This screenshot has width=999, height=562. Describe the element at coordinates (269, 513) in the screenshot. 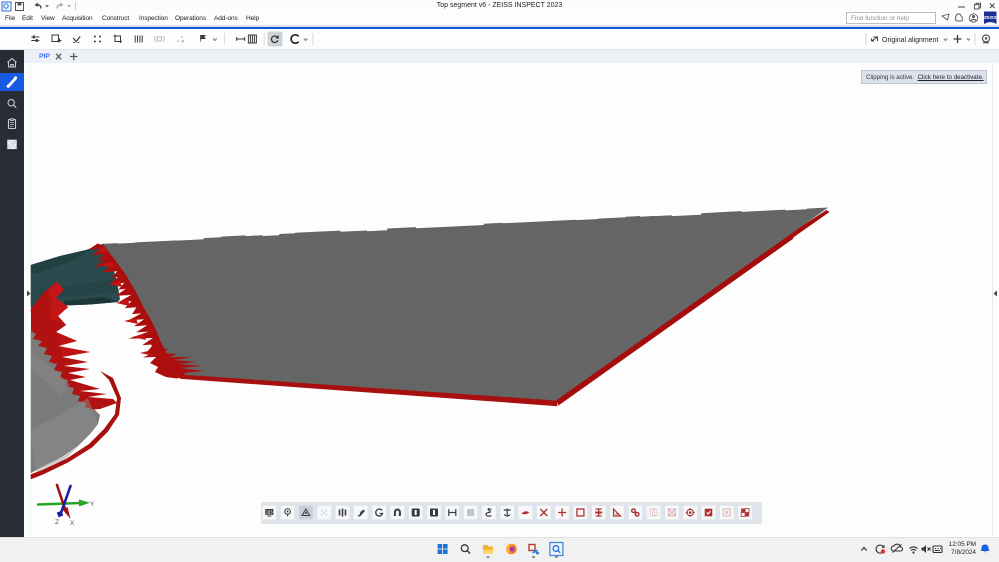

I see `svg-text: 3D` at that location.